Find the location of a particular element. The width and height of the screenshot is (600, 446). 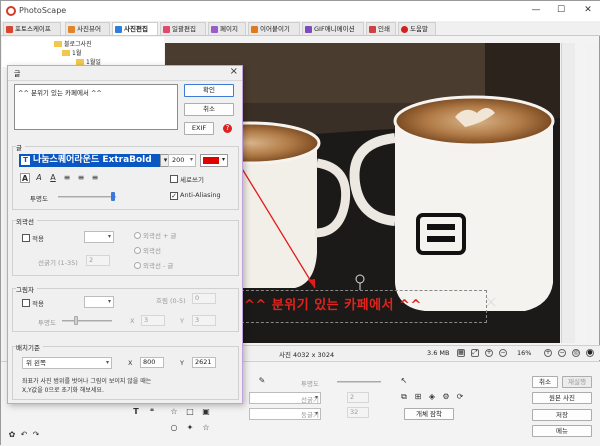

shadow-blur-spinner: 0 is located at coordinates (204, 298).